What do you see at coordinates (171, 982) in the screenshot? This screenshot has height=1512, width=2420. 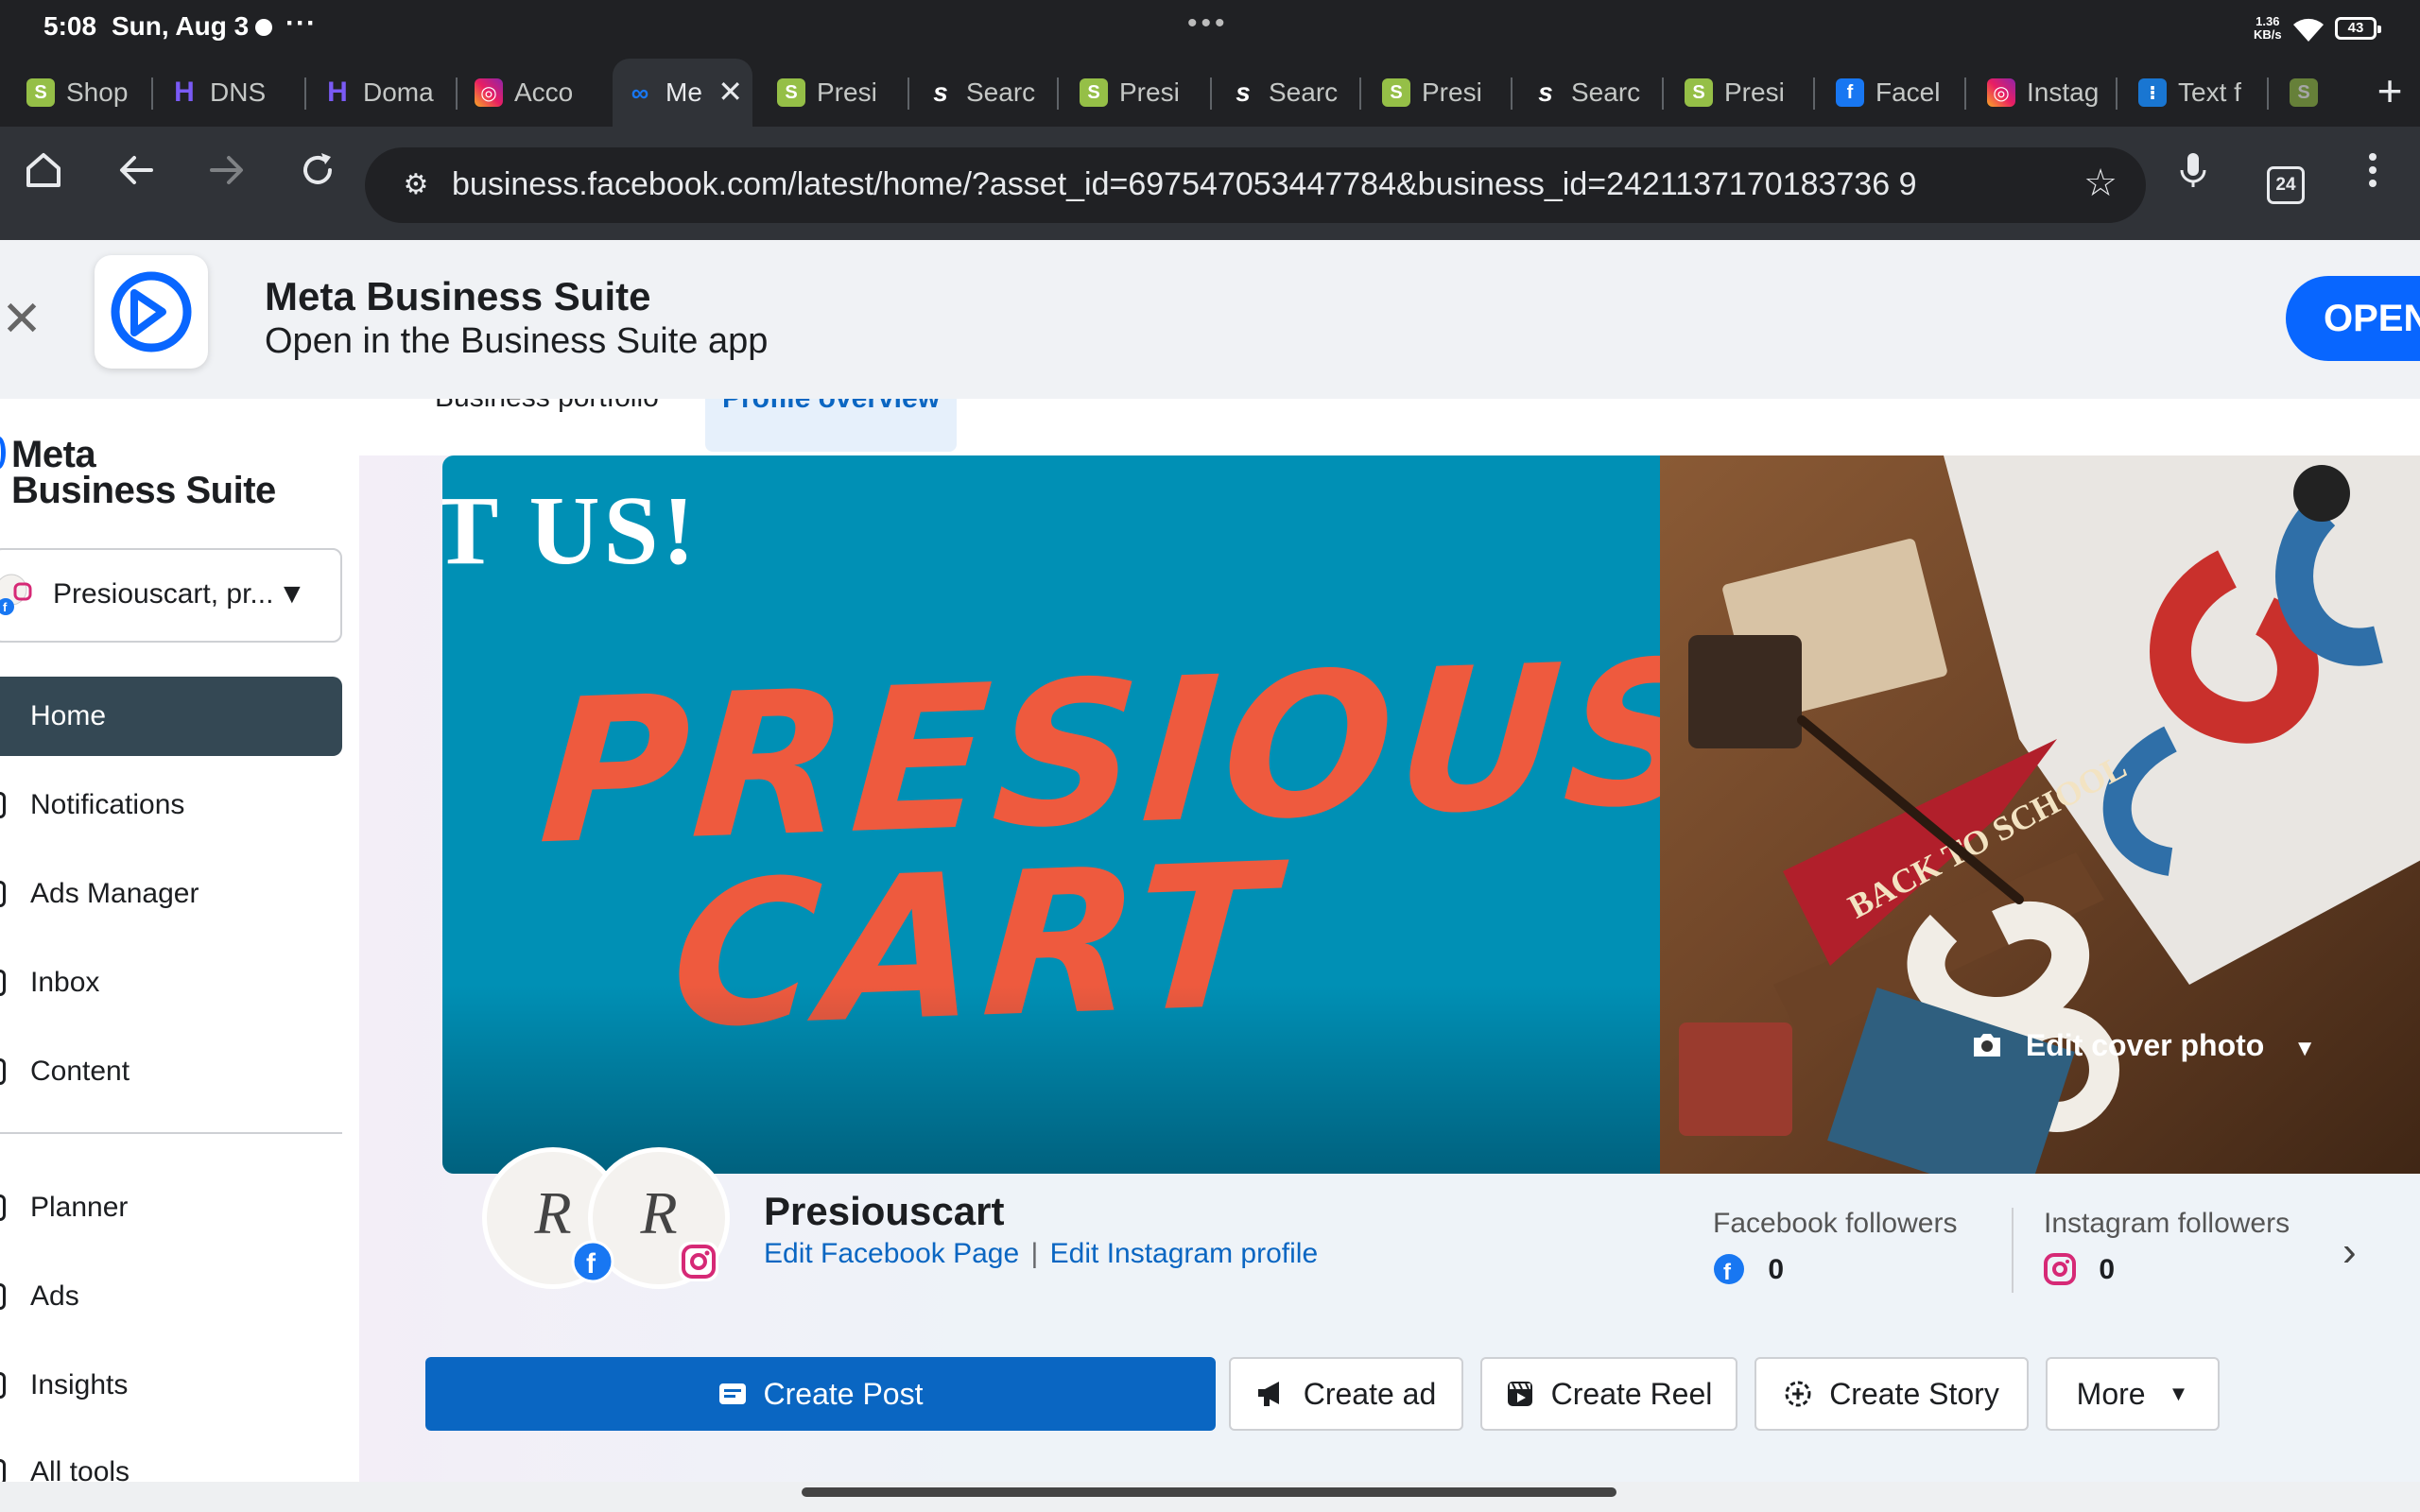 I see `nav-item-inbox: Inbox` at bounding box center [171, 982].